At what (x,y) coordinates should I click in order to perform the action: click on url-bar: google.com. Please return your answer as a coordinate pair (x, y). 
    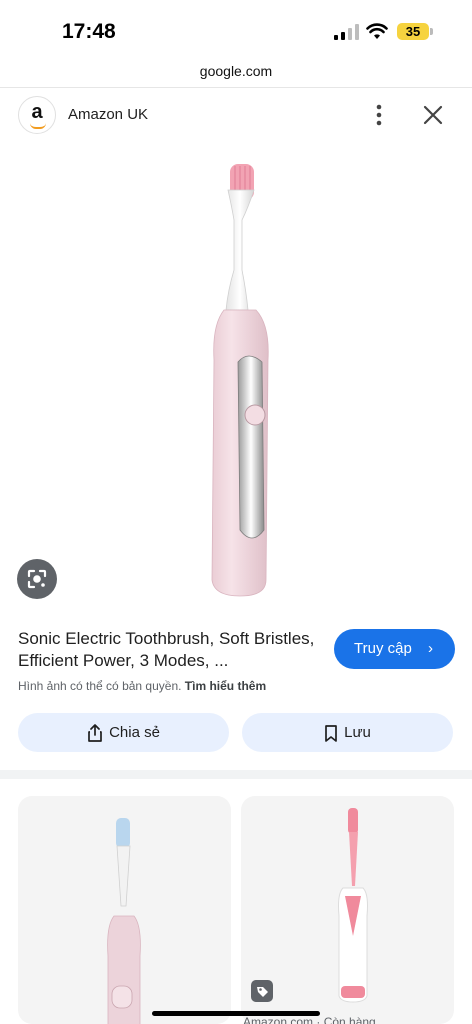
    Looking at the image, I should click on (236, 73).